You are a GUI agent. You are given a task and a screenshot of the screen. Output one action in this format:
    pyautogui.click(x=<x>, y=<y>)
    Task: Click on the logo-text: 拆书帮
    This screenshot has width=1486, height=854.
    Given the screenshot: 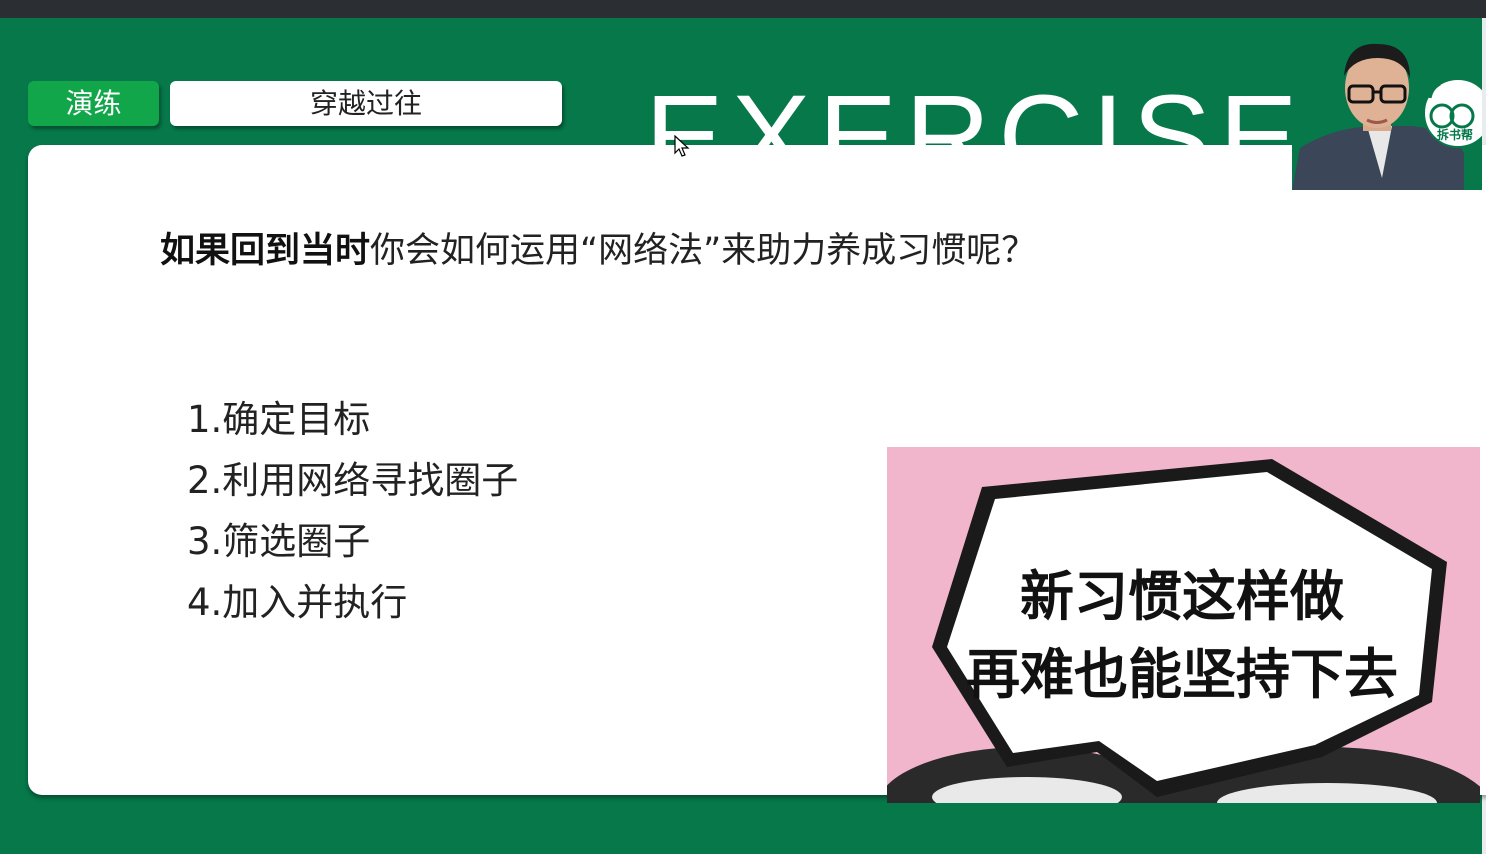 What is the action you would take?
    pyautogui.click(x=1455, y=135)
    